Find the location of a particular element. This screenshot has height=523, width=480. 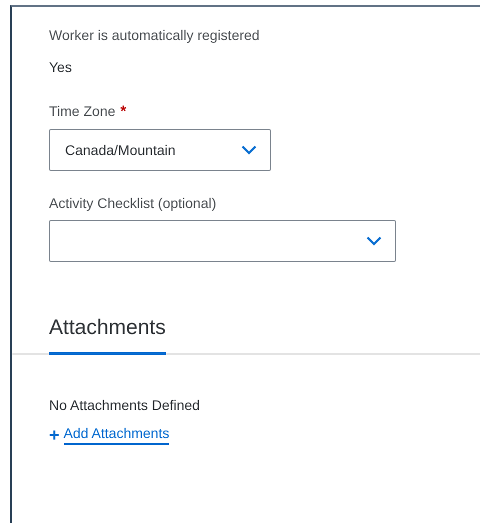

plus-icon: + is located at coordinates (54, 435).